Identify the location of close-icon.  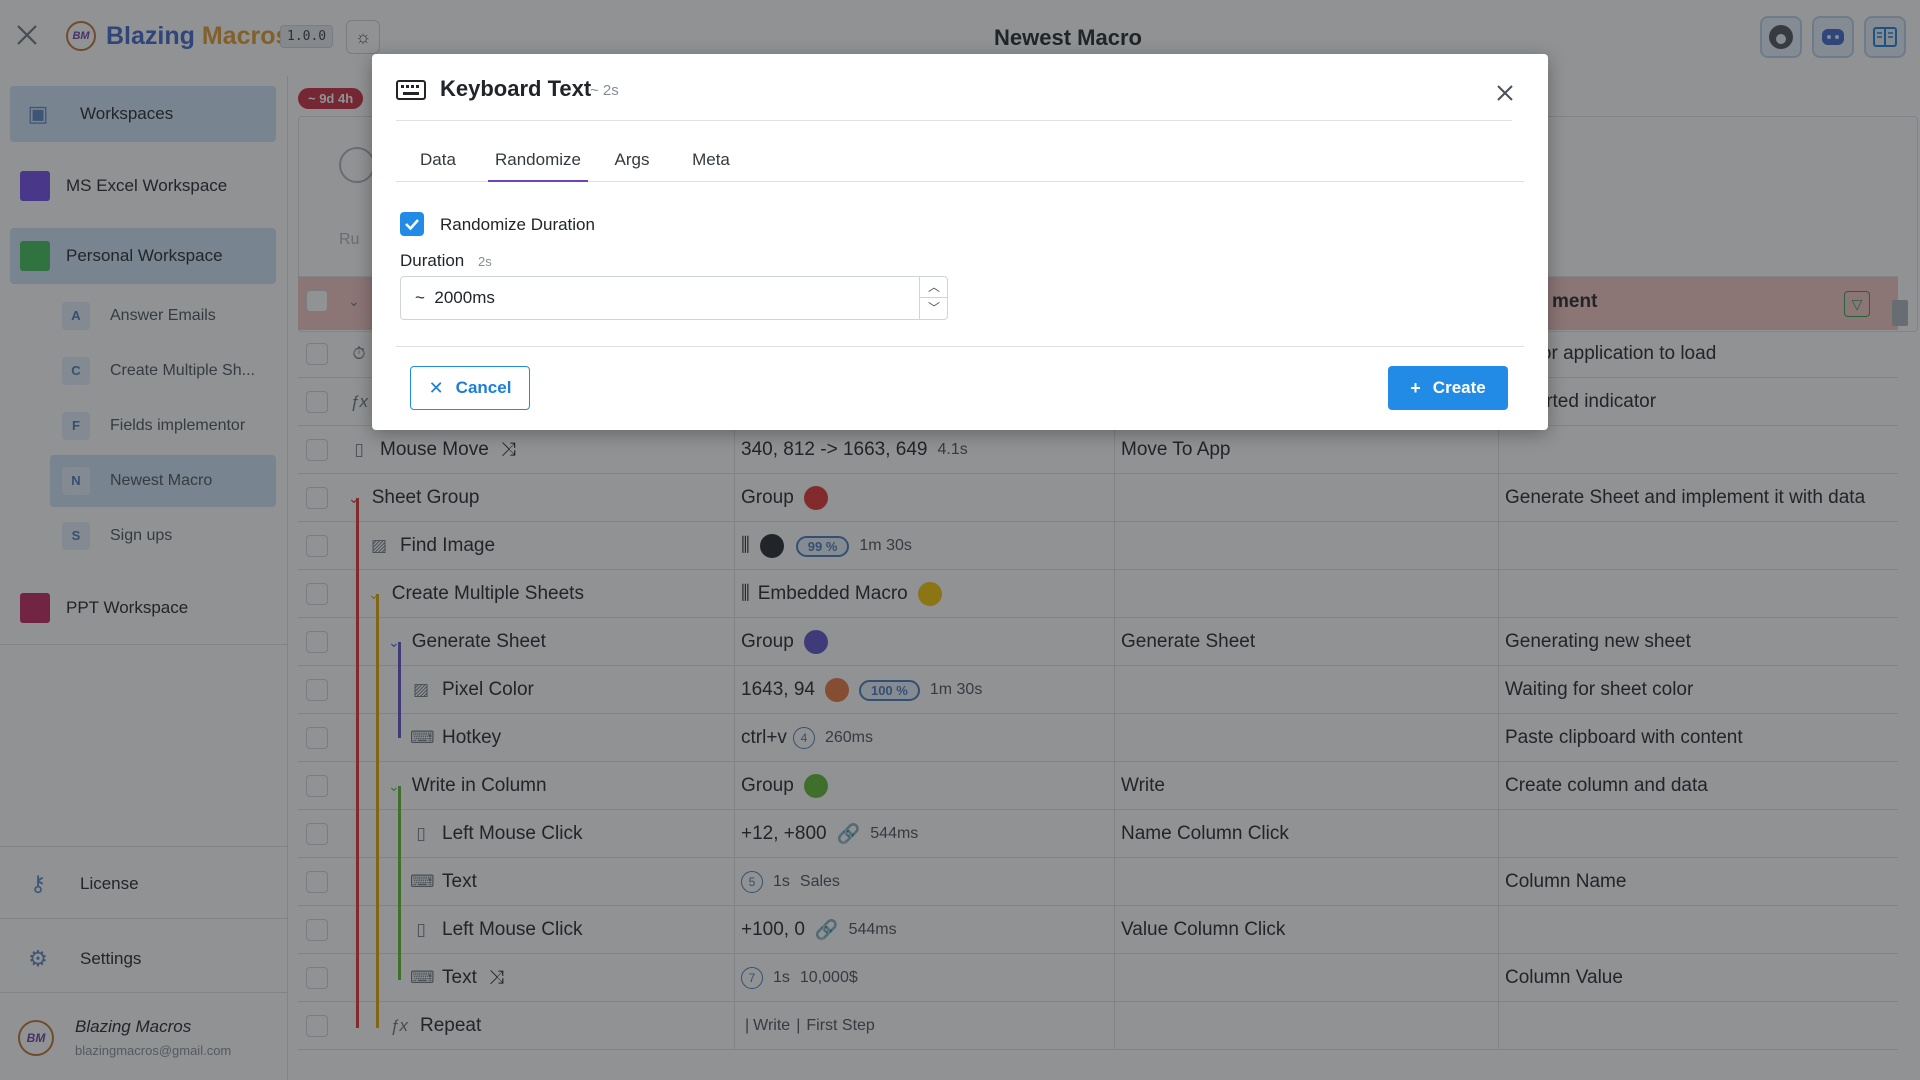
(1505, 93).